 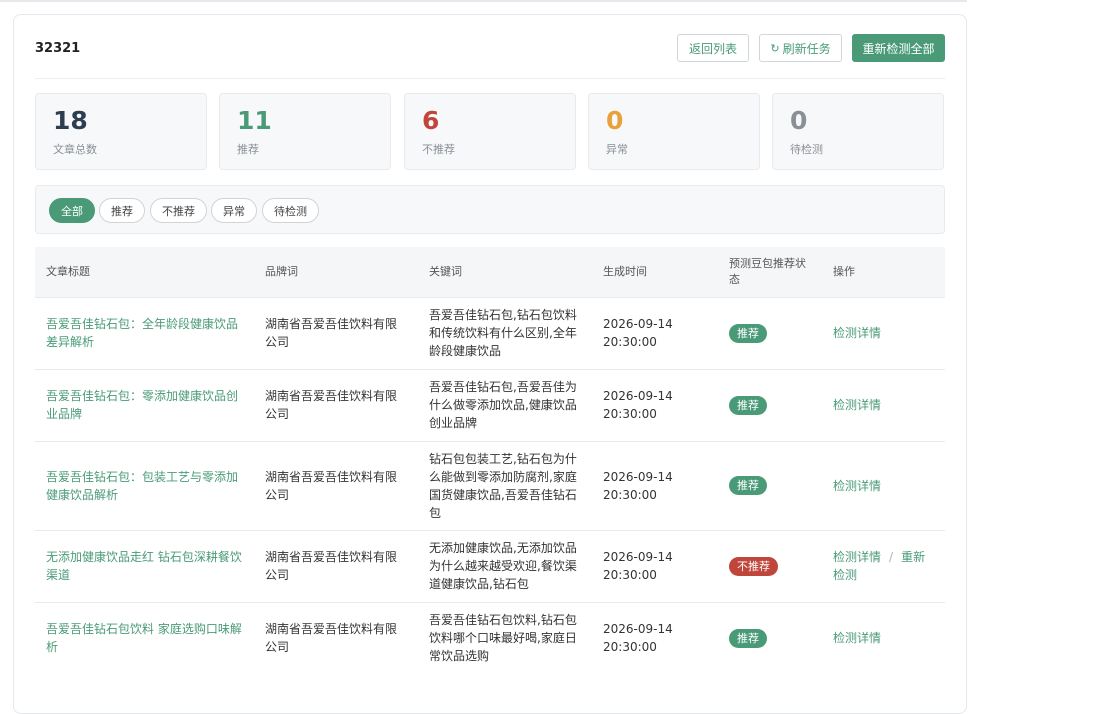 What do you see at coordinates (674, 131) in the screenshot?
I see `stat-card-abnormal: 0 异常` at bounding box center [674, 131].